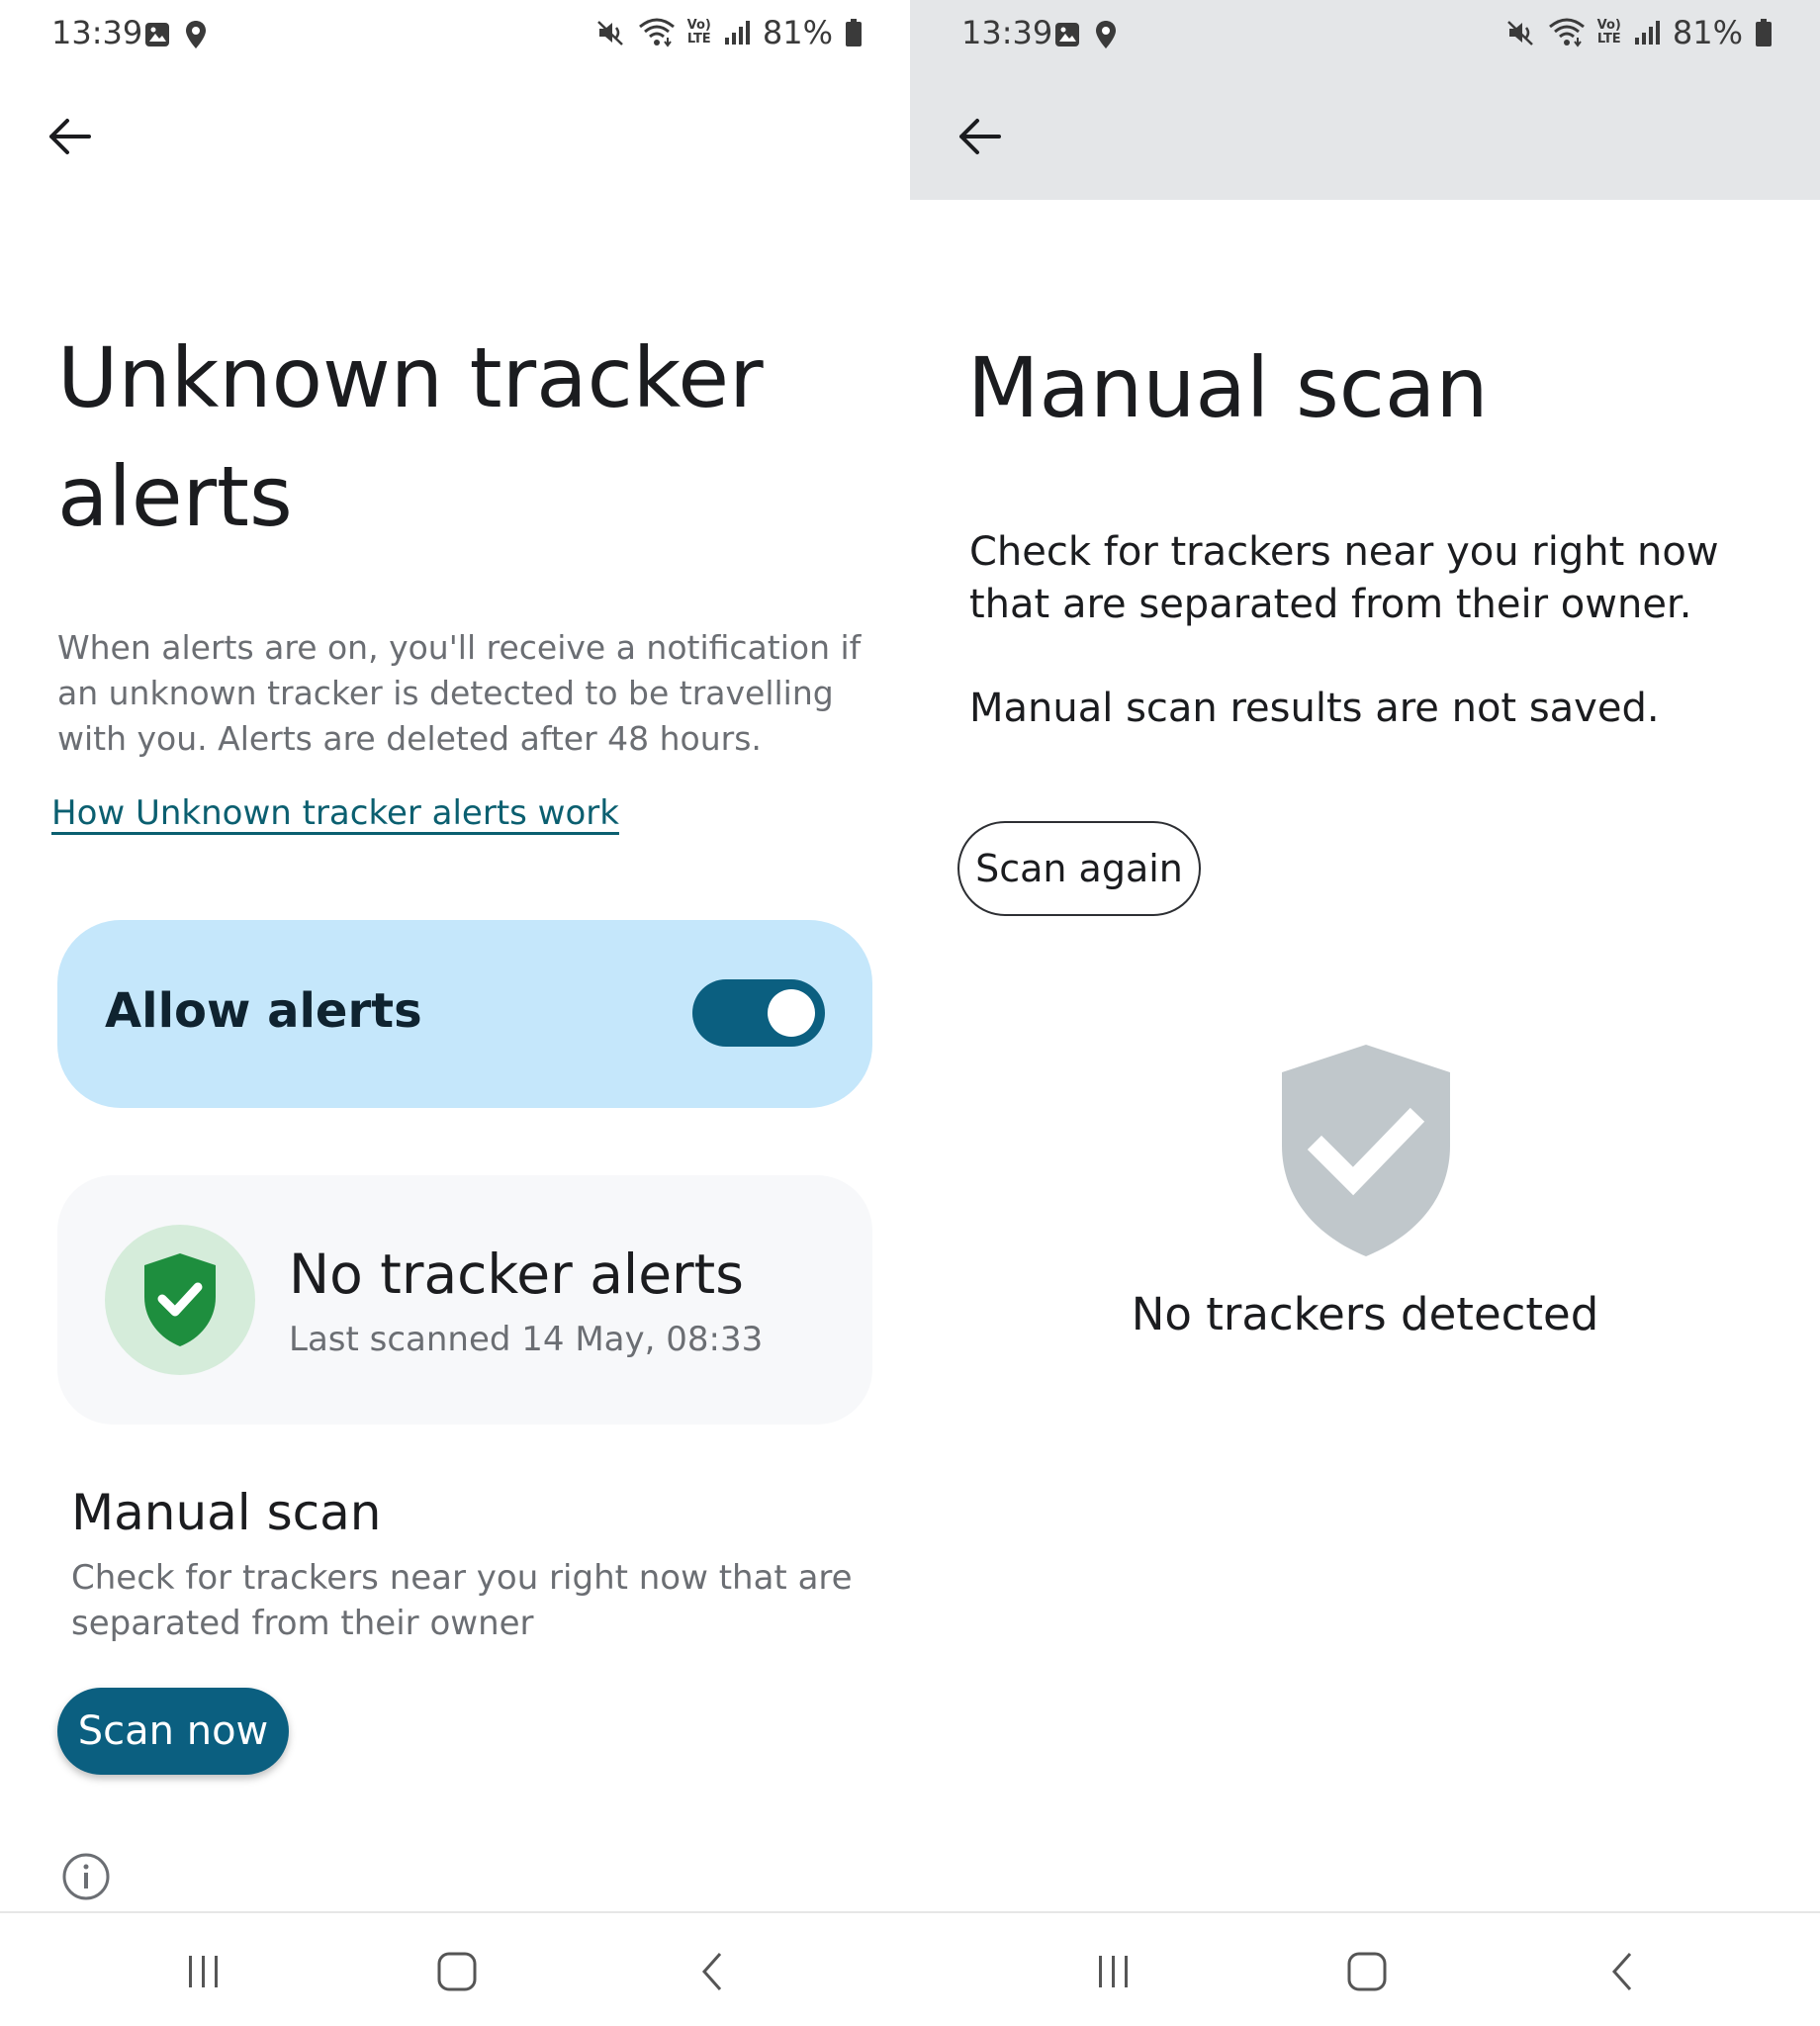 This screenshot has height=2026, width=1820. What do you see at coordinates (1314, 708) in the screenshot?
I see `scan-note: Manual scan results are not saved.` at bounding box center [1314, 708].